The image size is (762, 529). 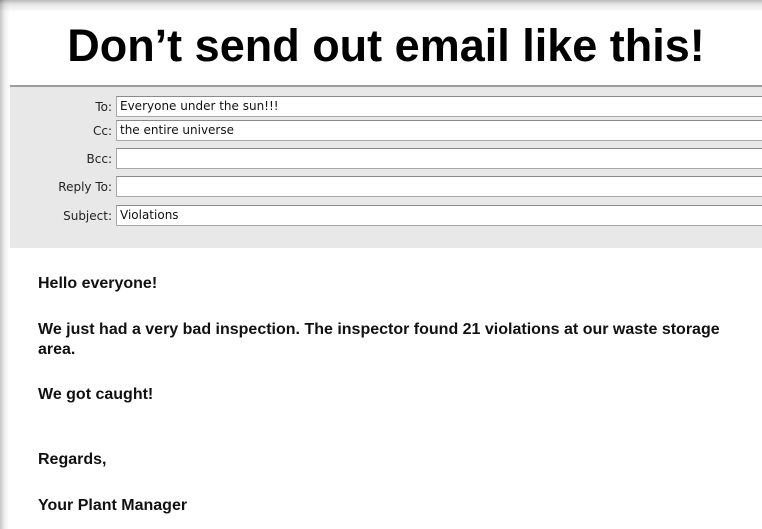 What do you see at coordinates (386, 45) in the screenshot?
I see `slide-headline: Don’t send out email like this!` at bounding box center [386, 45].